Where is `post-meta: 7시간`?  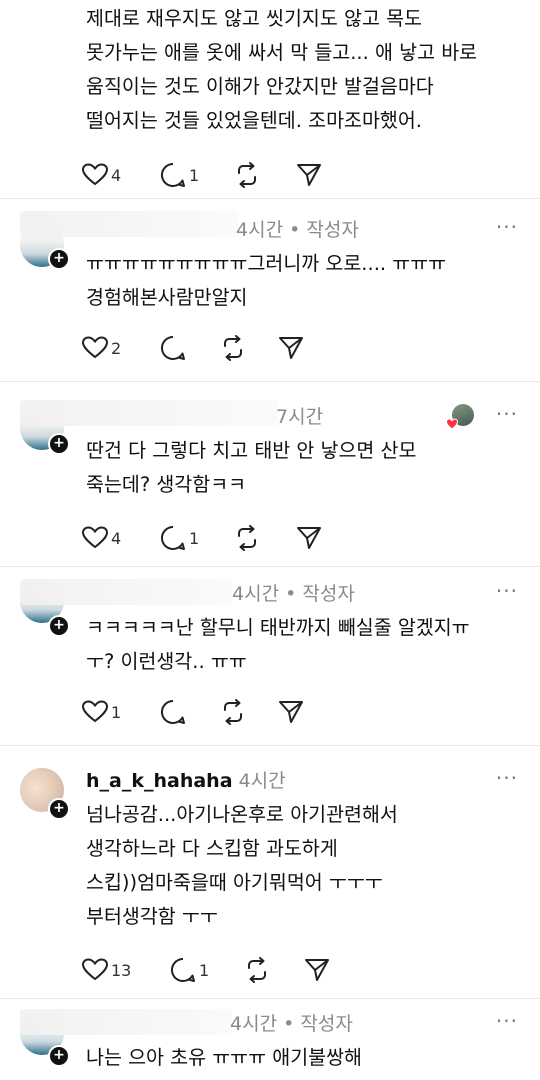
post-meta: 7시간 is located at coordinates (299, 415).